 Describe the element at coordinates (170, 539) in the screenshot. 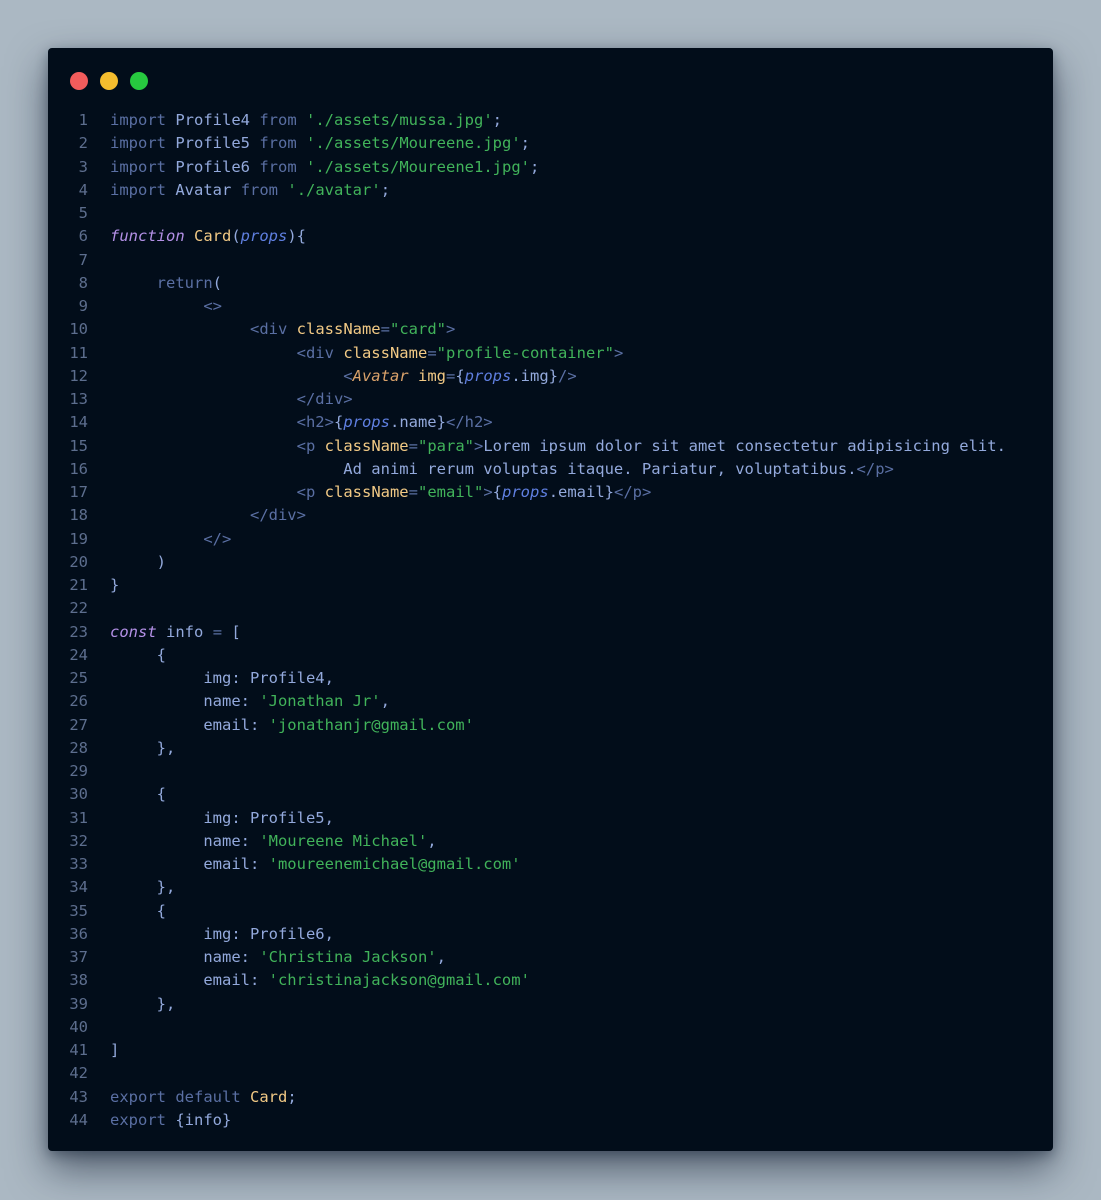

I see `line-text: </>` at that location.